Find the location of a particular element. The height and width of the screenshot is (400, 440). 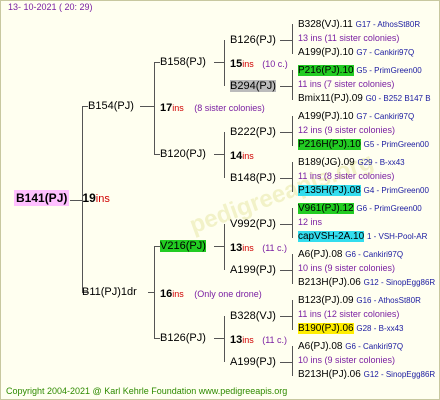

g4-mid: 11 ins (12 sister colonies) is located at coordinates (349, 314).